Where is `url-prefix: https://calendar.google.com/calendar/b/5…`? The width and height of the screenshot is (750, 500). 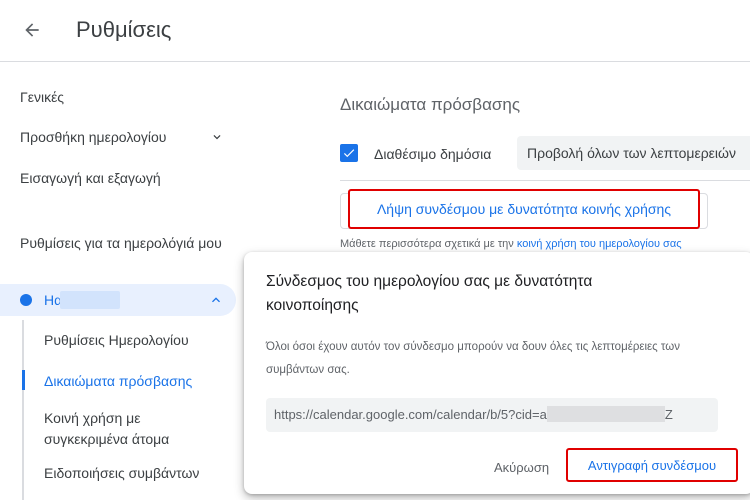 url-prefix: https://calendar.google.com/calendar/b/5… is located at coordinates (410, 414).